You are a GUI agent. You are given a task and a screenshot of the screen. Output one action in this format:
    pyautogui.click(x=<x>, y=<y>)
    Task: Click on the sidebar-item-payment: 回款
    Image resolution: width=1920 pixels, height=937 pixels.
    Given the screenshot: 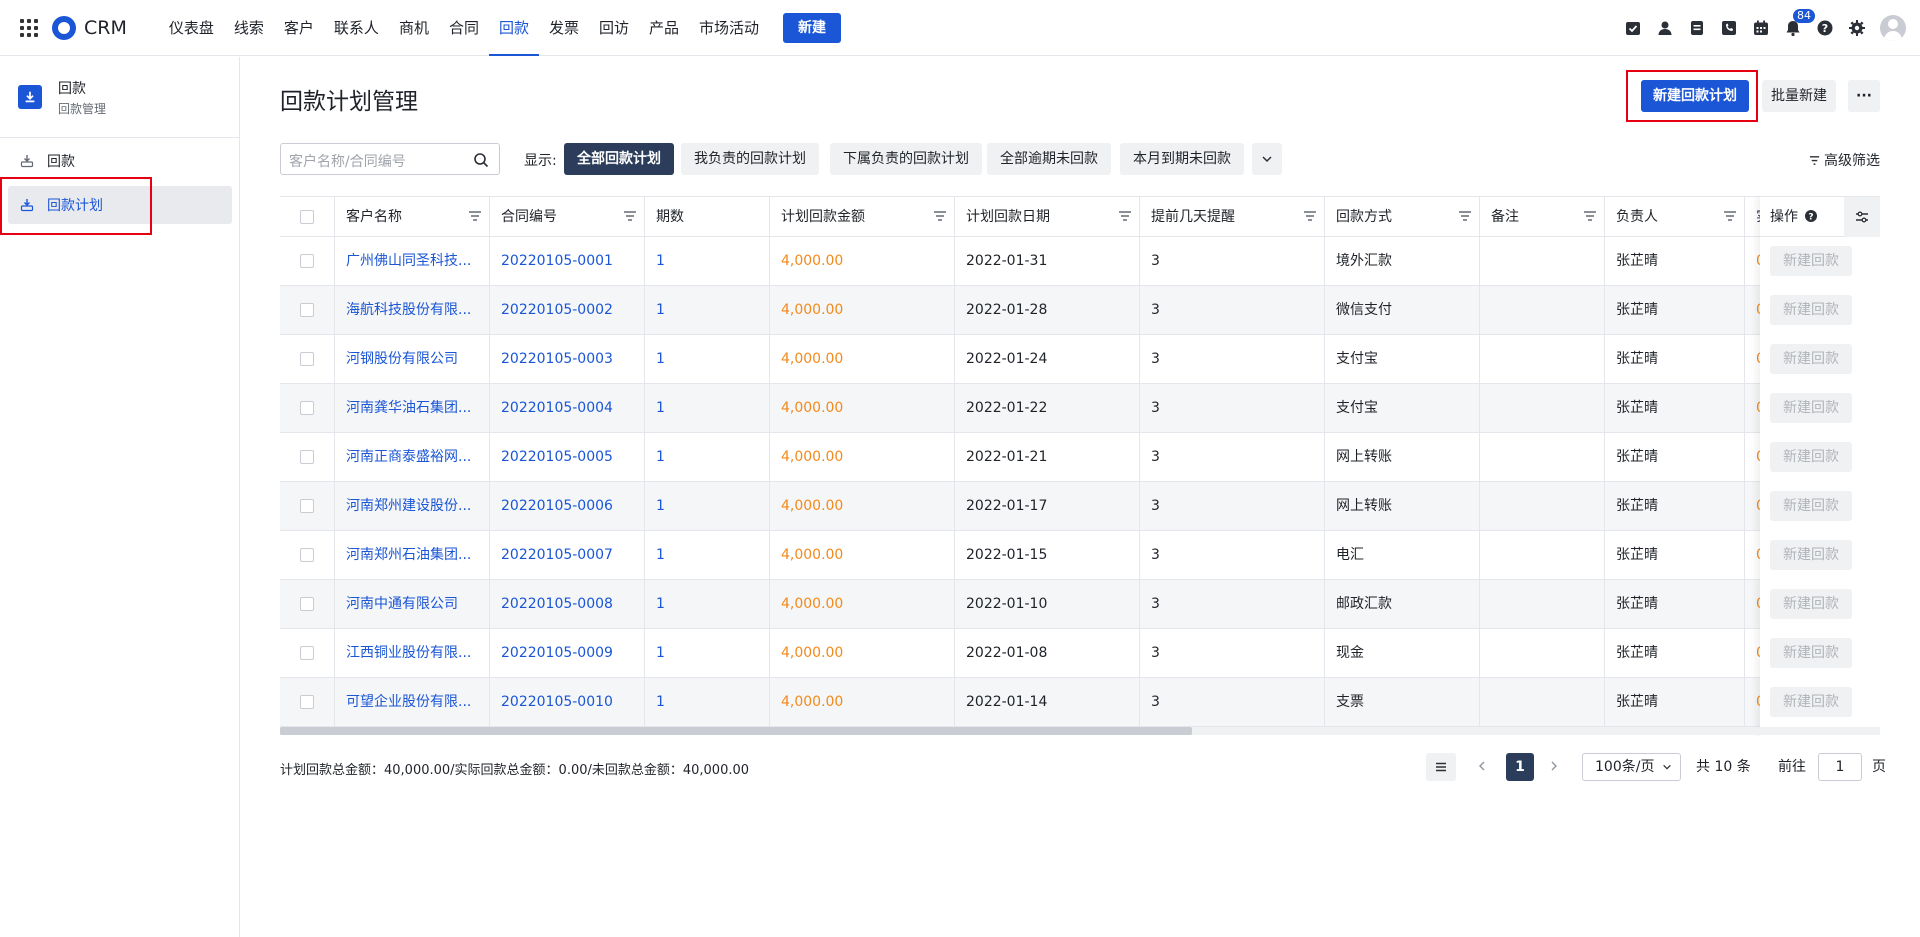 What is the action you would take?
    pyautogui.click(x=120, y=161)
    